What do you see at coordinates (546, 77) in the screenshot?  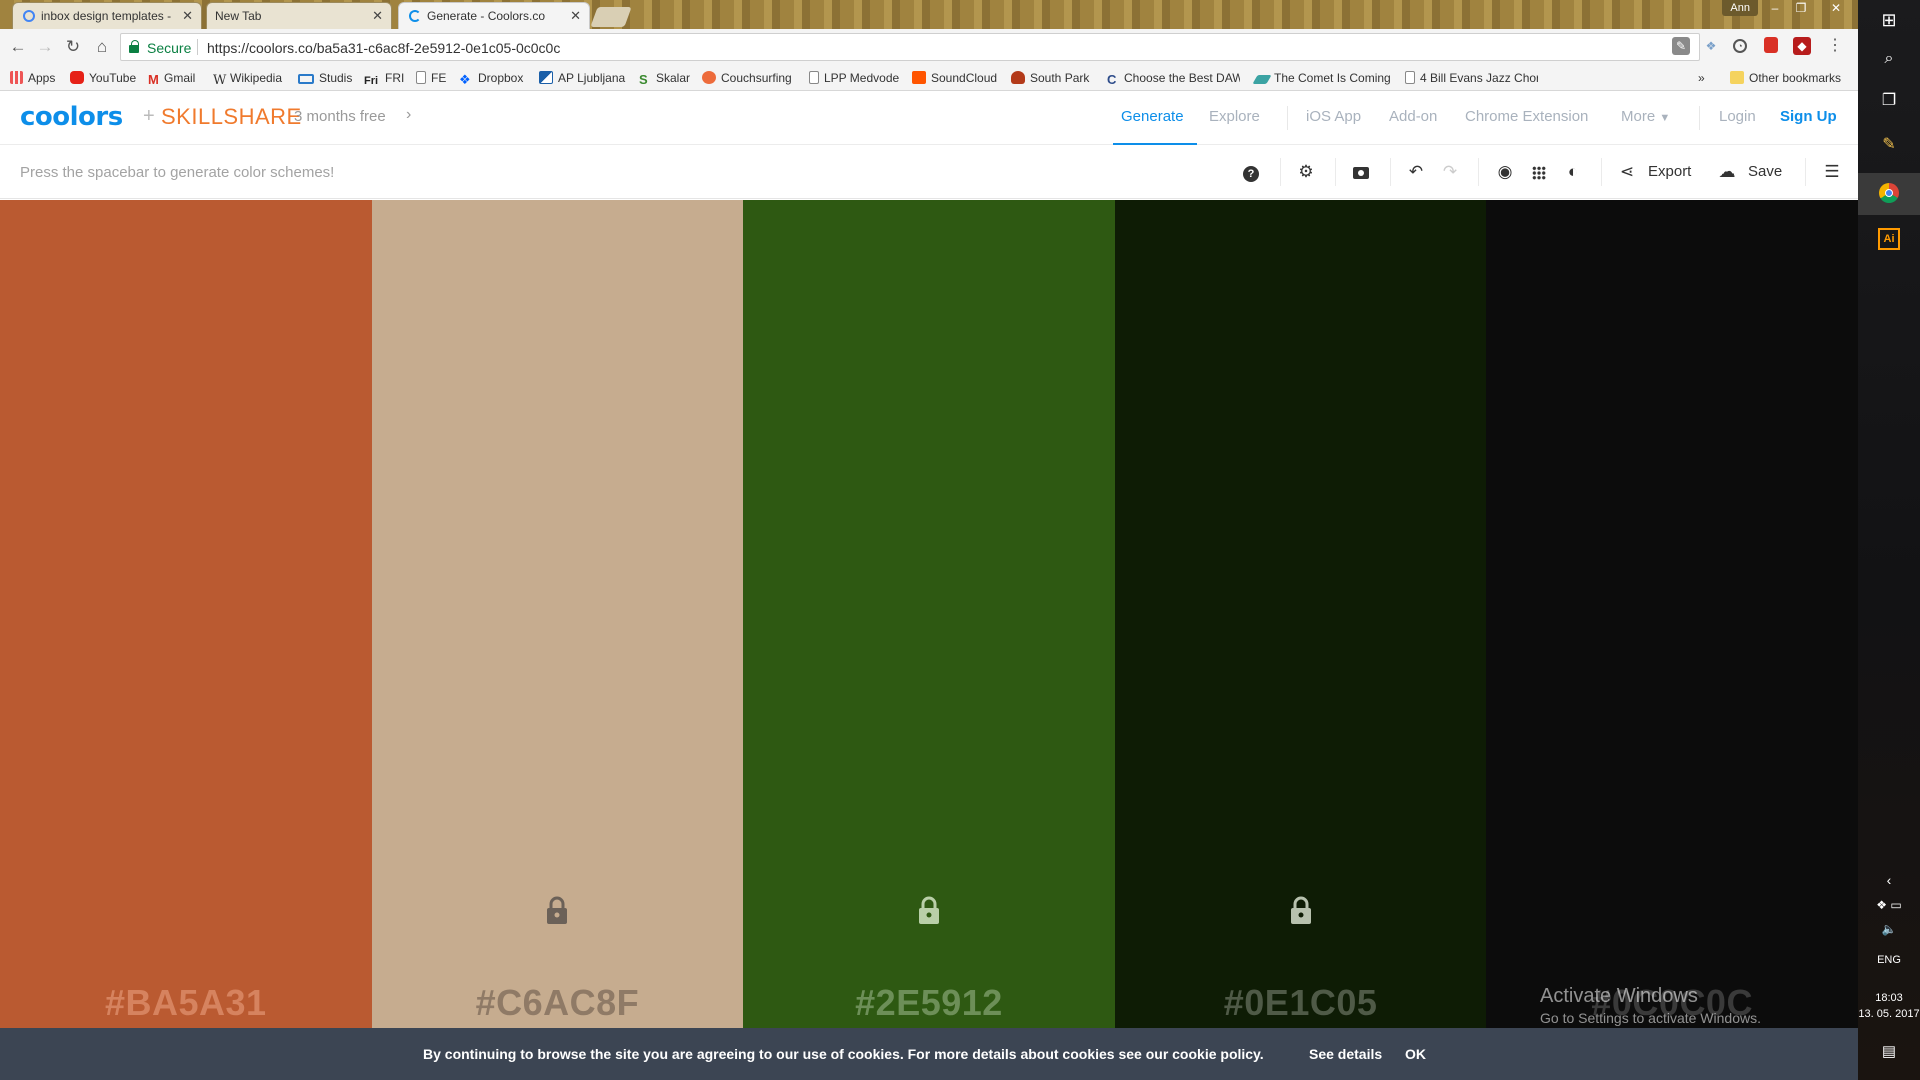 I see `ap-icon` at bounding box center [546, 77].